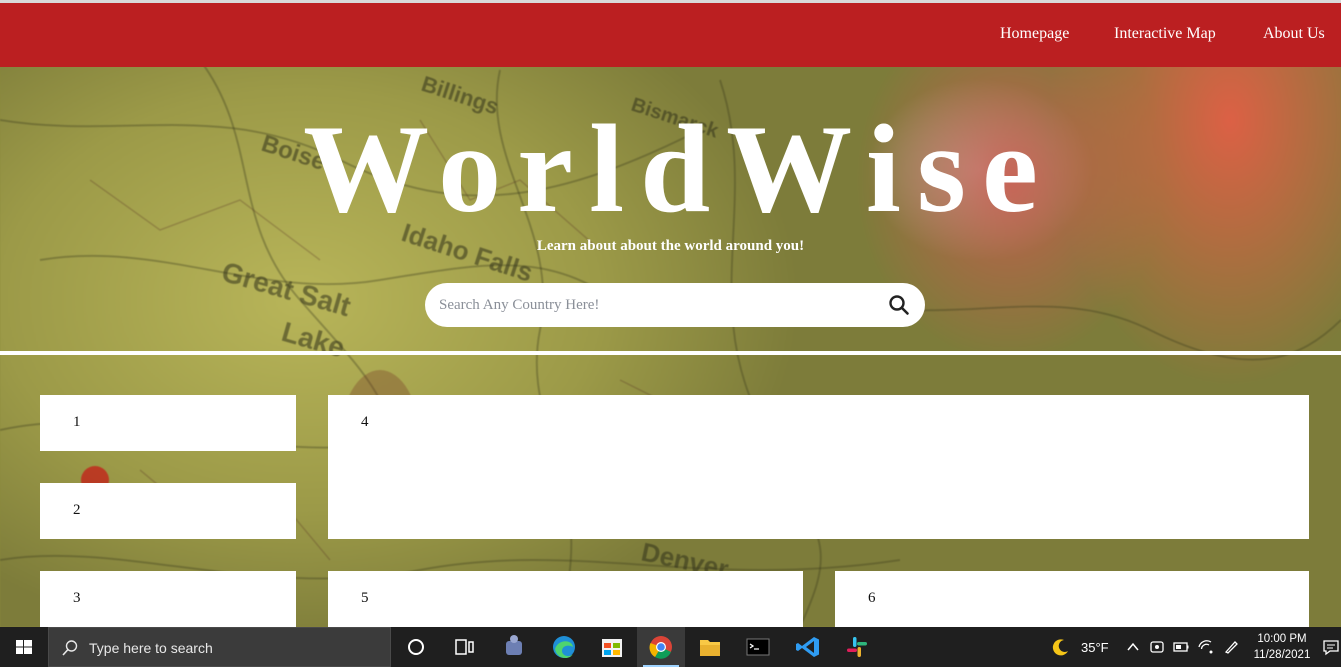 This screenshot has width=1341, height=667. Describe the element at coordinates (565, 599) in the screenshot. I see `content-box-5: 5` at that location.